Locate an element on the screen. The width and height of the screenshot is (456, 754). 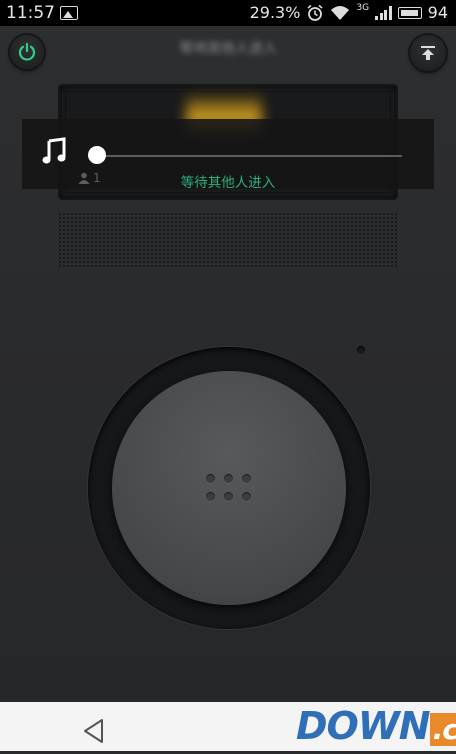
battery-level-text: 94 is located at coordinates (437, 12).